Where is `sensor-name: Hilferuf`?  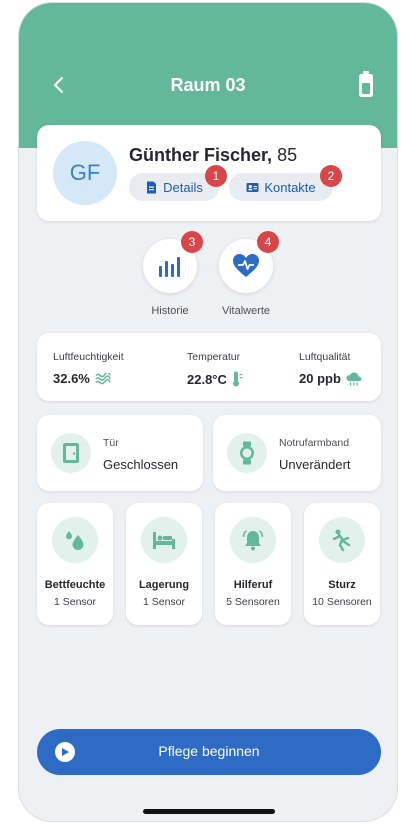
sensor-name: Hilferuf is located at coordinates (253, 585).